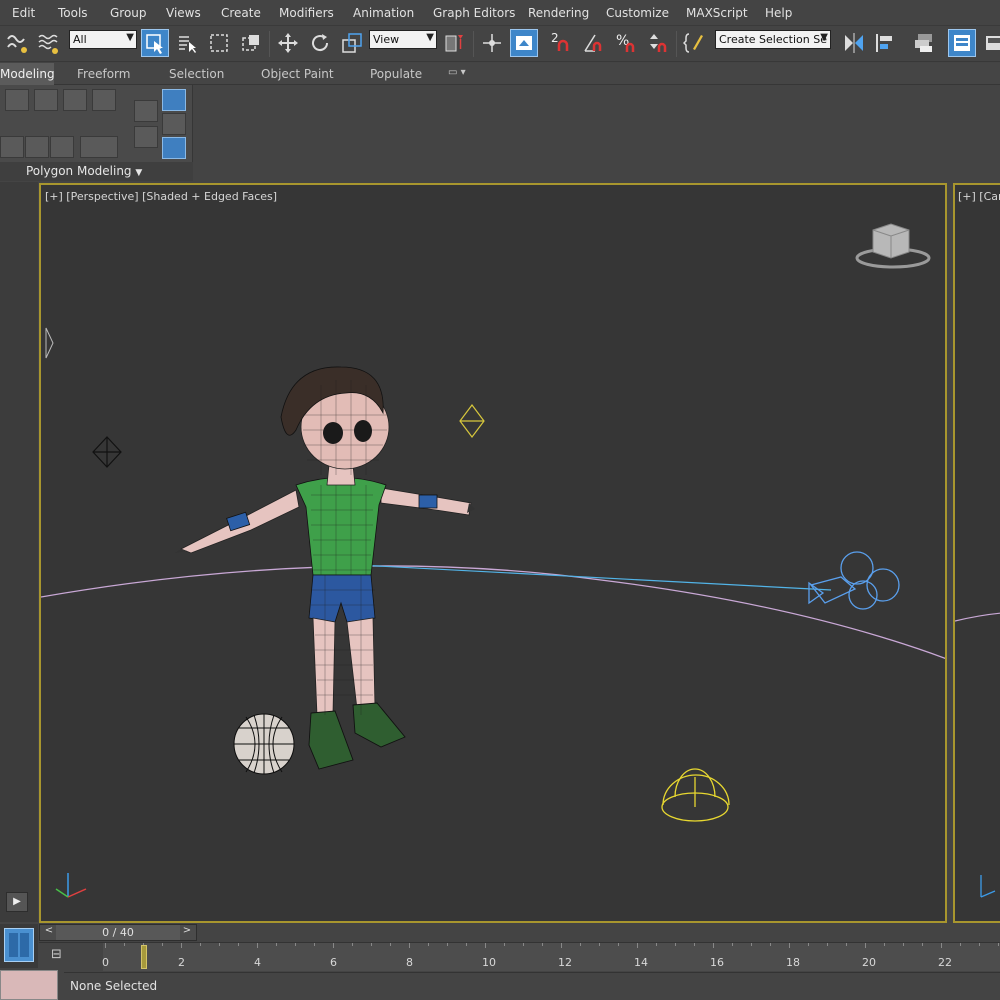  Describe the element at coordinates (492, 43) in the screenshot. I see `select-manipulate-icon` at that location.